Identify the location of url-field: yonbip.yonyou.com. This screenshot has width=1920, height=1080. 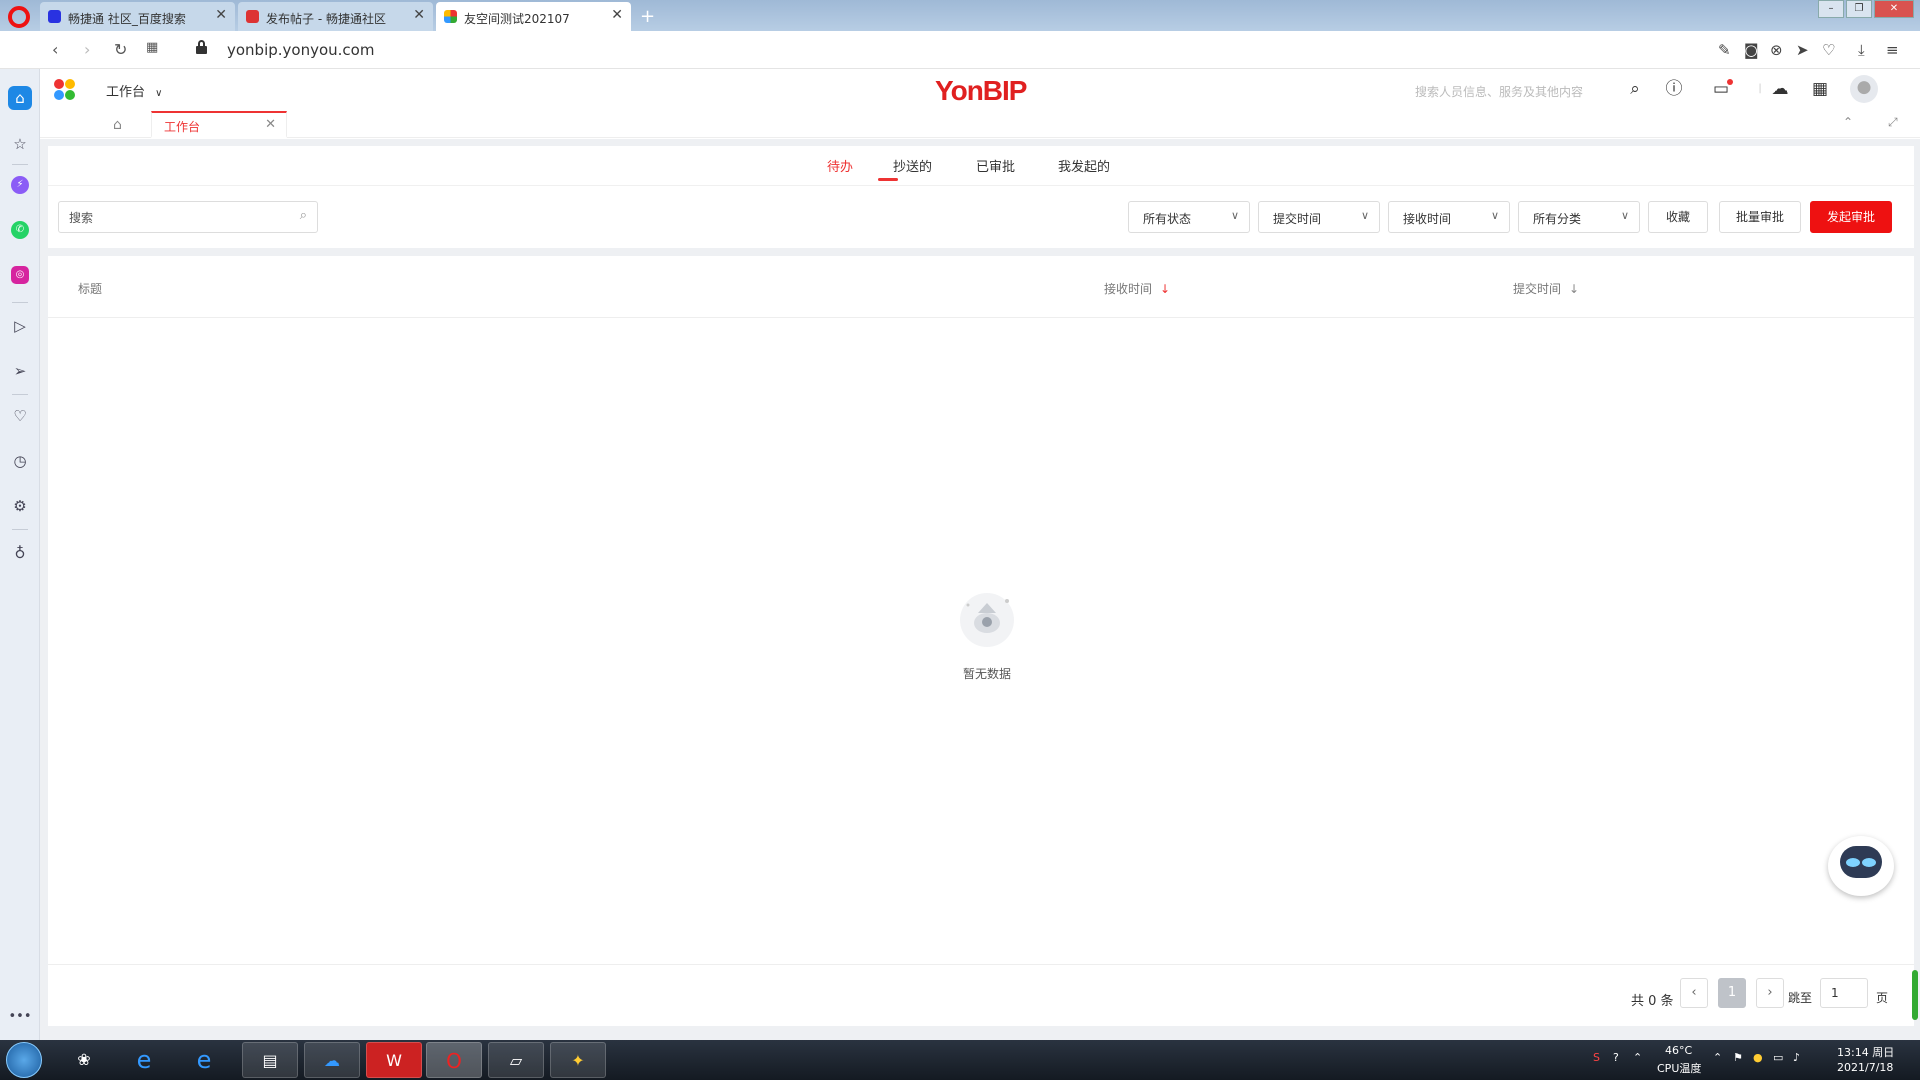
(300, 50).